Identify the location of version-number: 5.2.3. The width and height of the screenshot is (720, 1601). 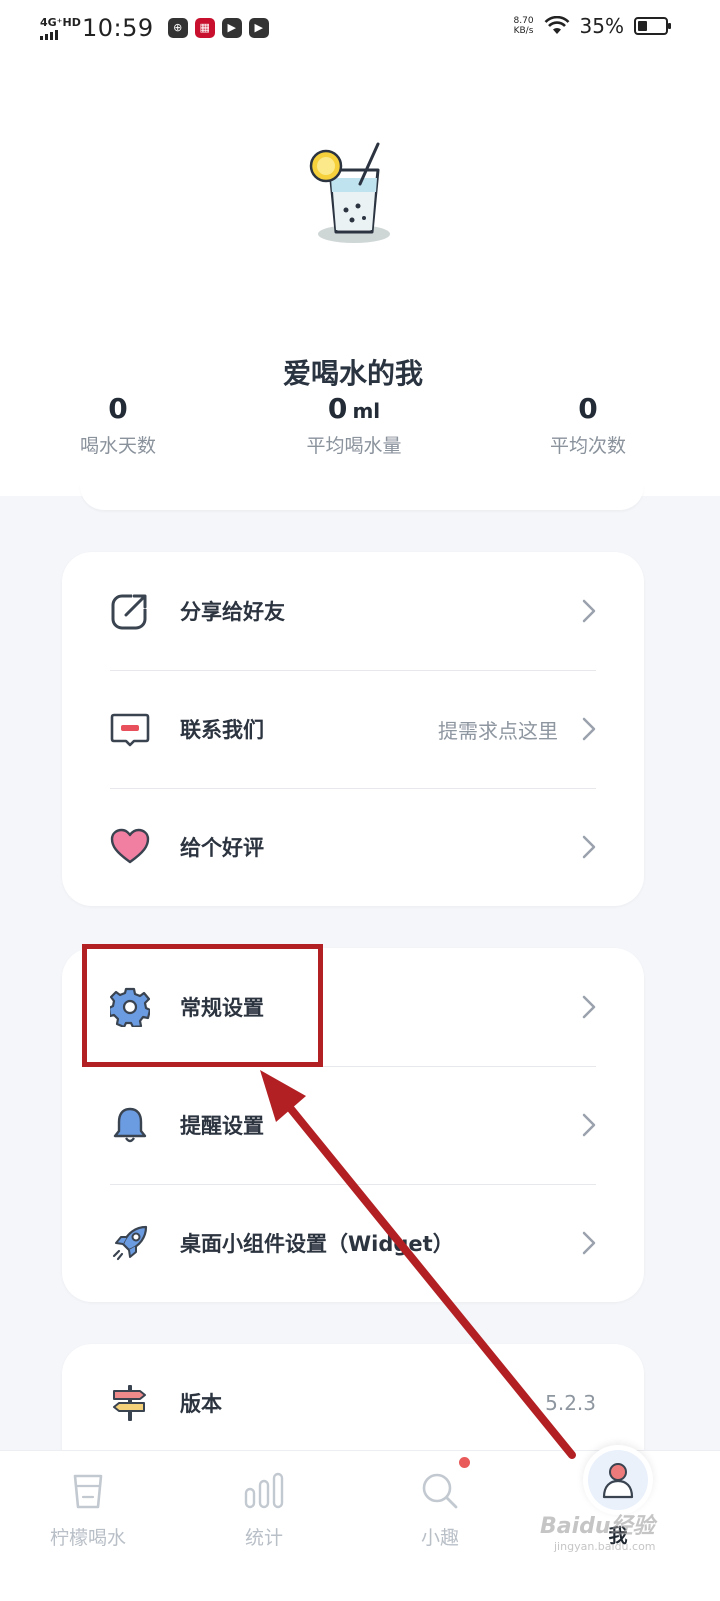
(570, 1403).